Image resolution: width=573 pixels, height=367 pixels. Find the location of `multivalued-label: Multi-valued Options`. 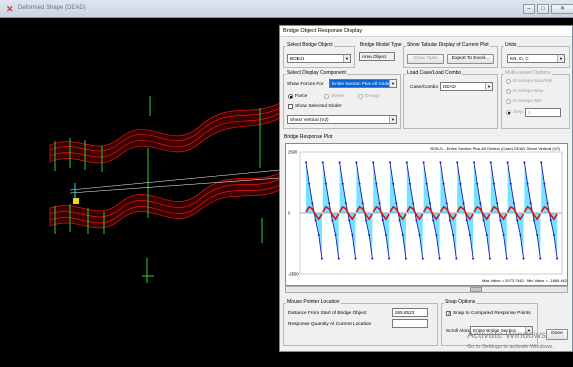

multivalued-label: Multi-valued Options is located at coordinates (528, 73).